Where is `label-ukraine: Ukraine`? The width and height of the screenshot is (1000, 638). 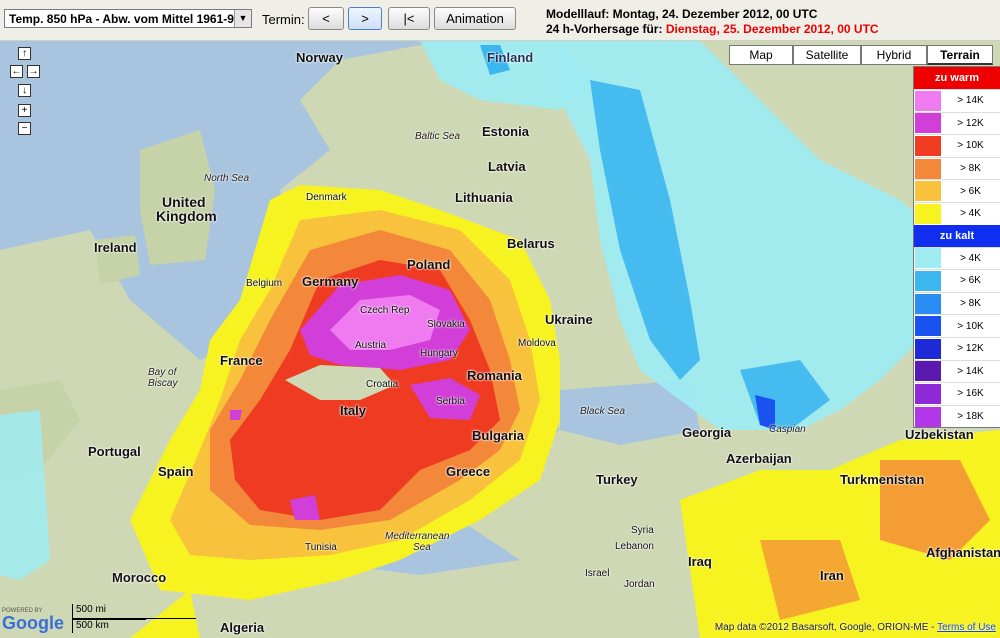
label-ukraine: Ukraine is located at coordinates (569, 319).